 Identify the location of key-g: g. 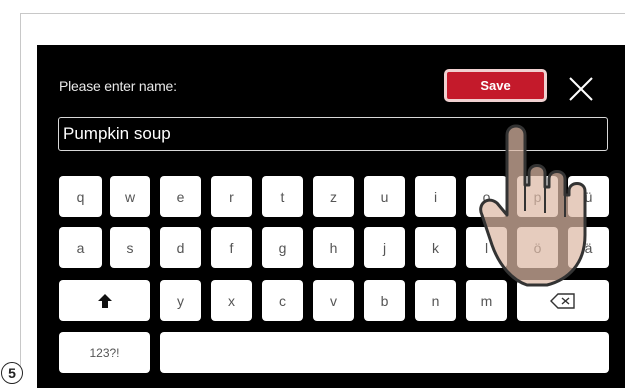
(282, 247).